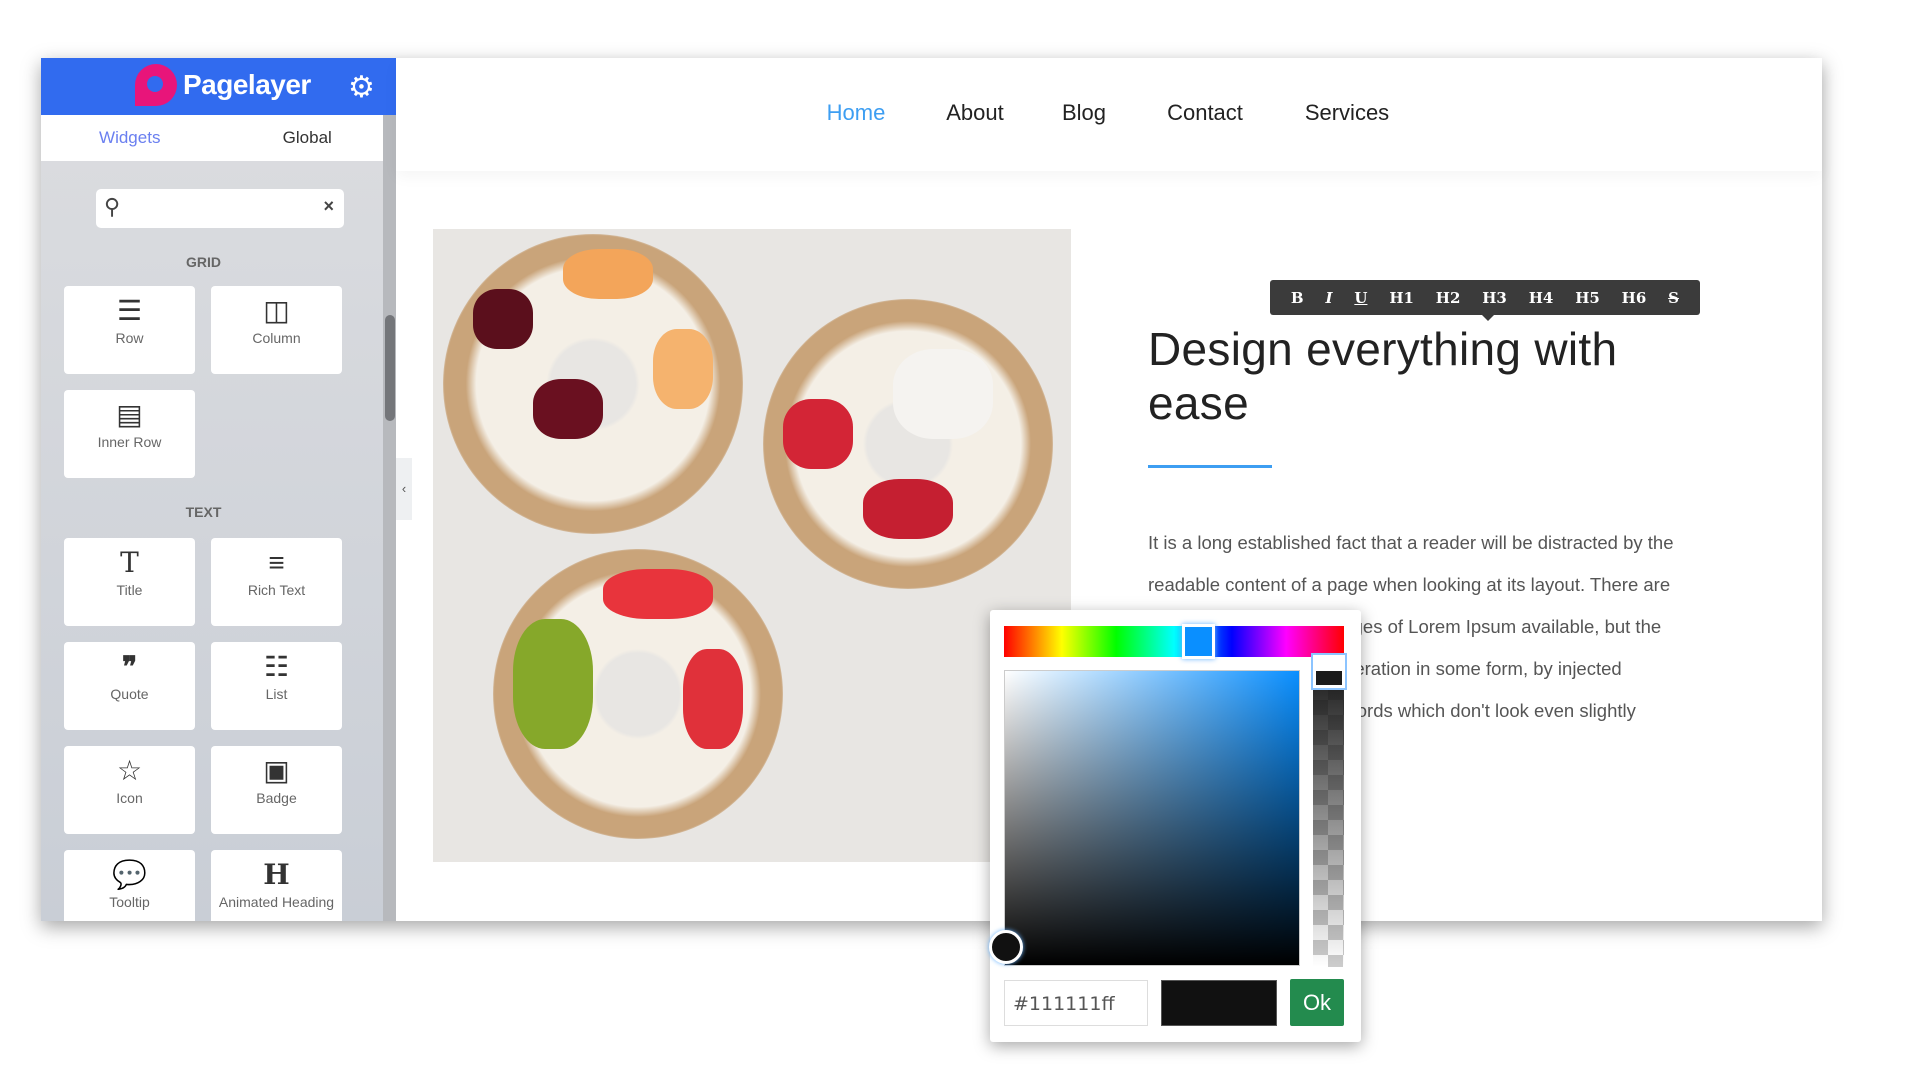  I want to click on tab-widgets: Widgets, so click(130, 138).